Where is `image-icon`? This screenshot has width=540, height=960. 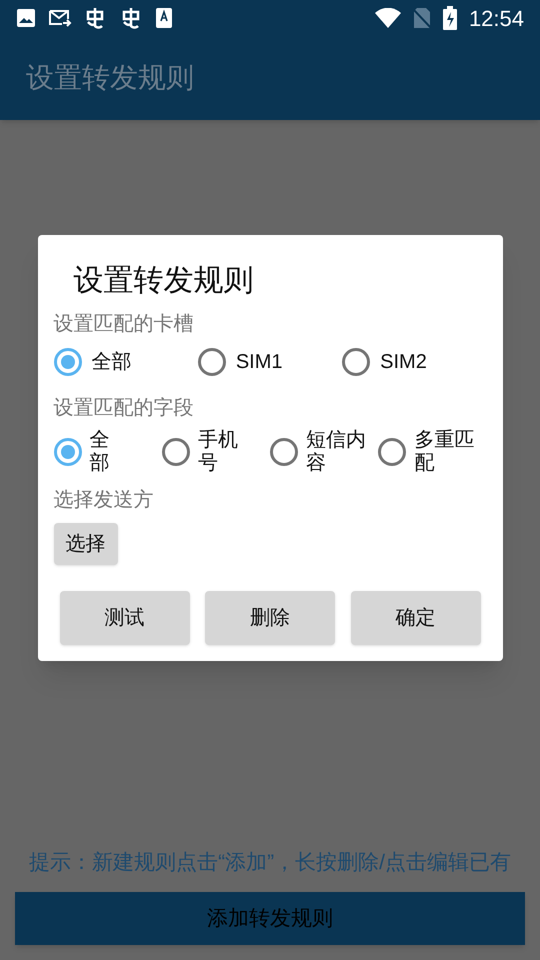
image-icon is located at coordinates (26, 18).